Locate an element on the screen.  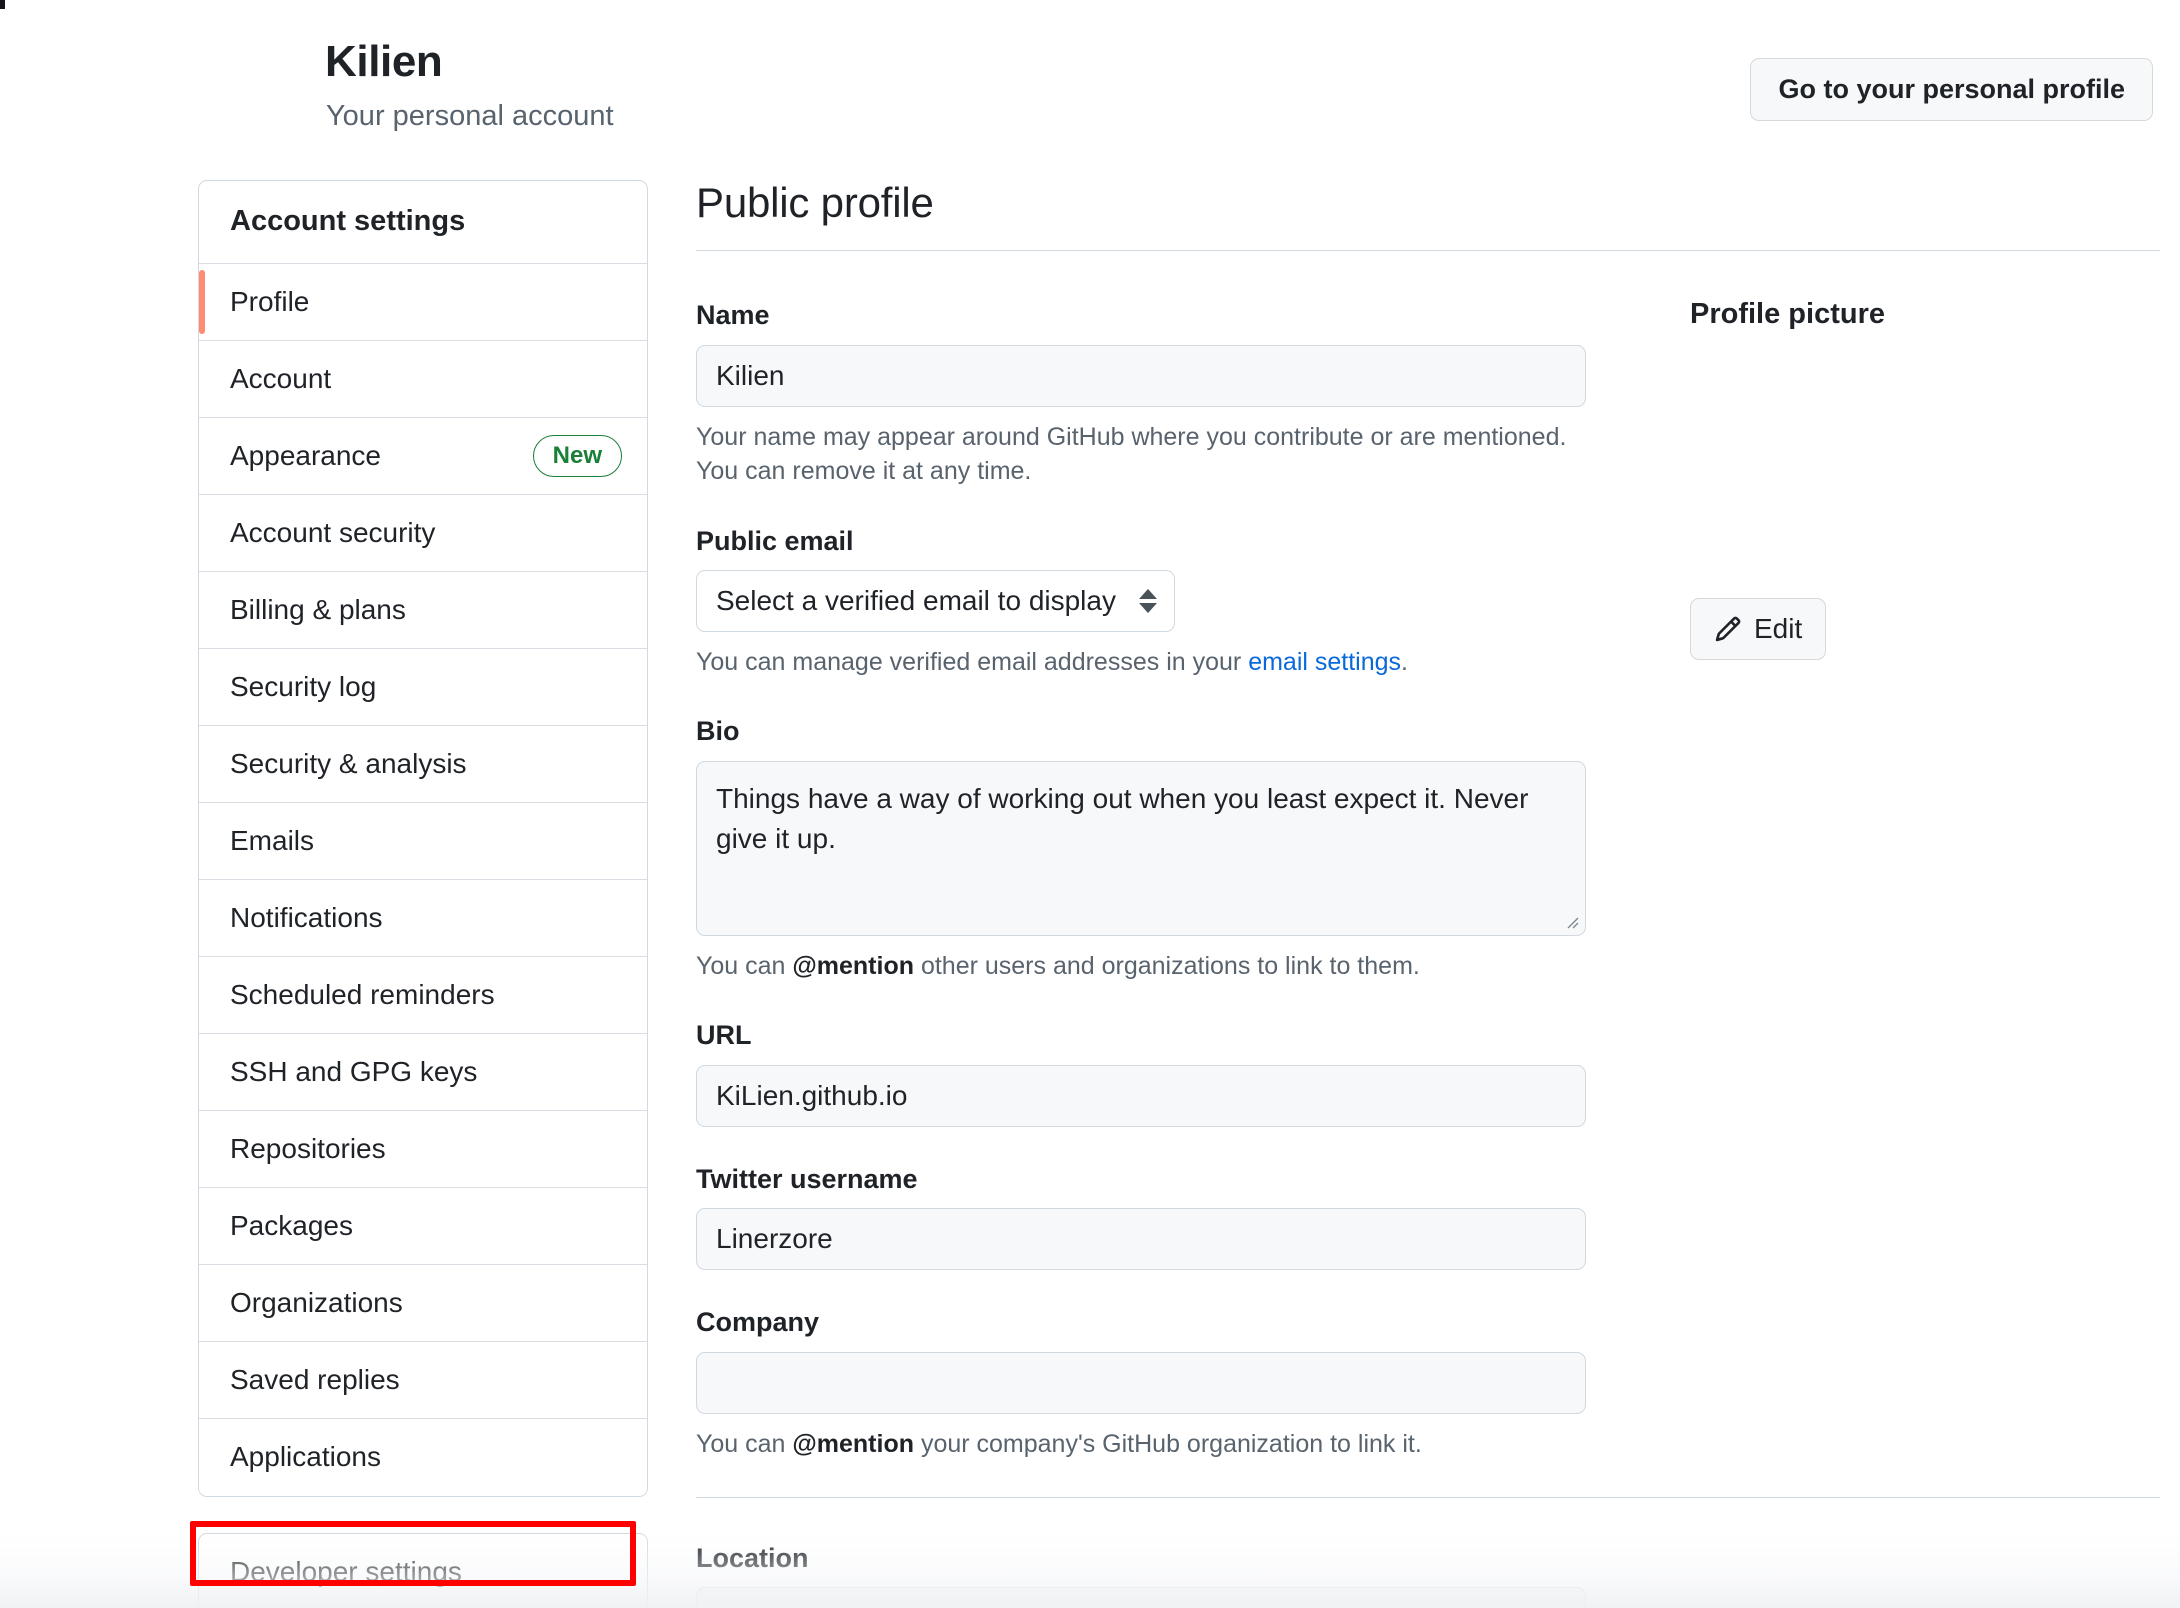
public-email-label: Public email is located at coordinates (775, 540).